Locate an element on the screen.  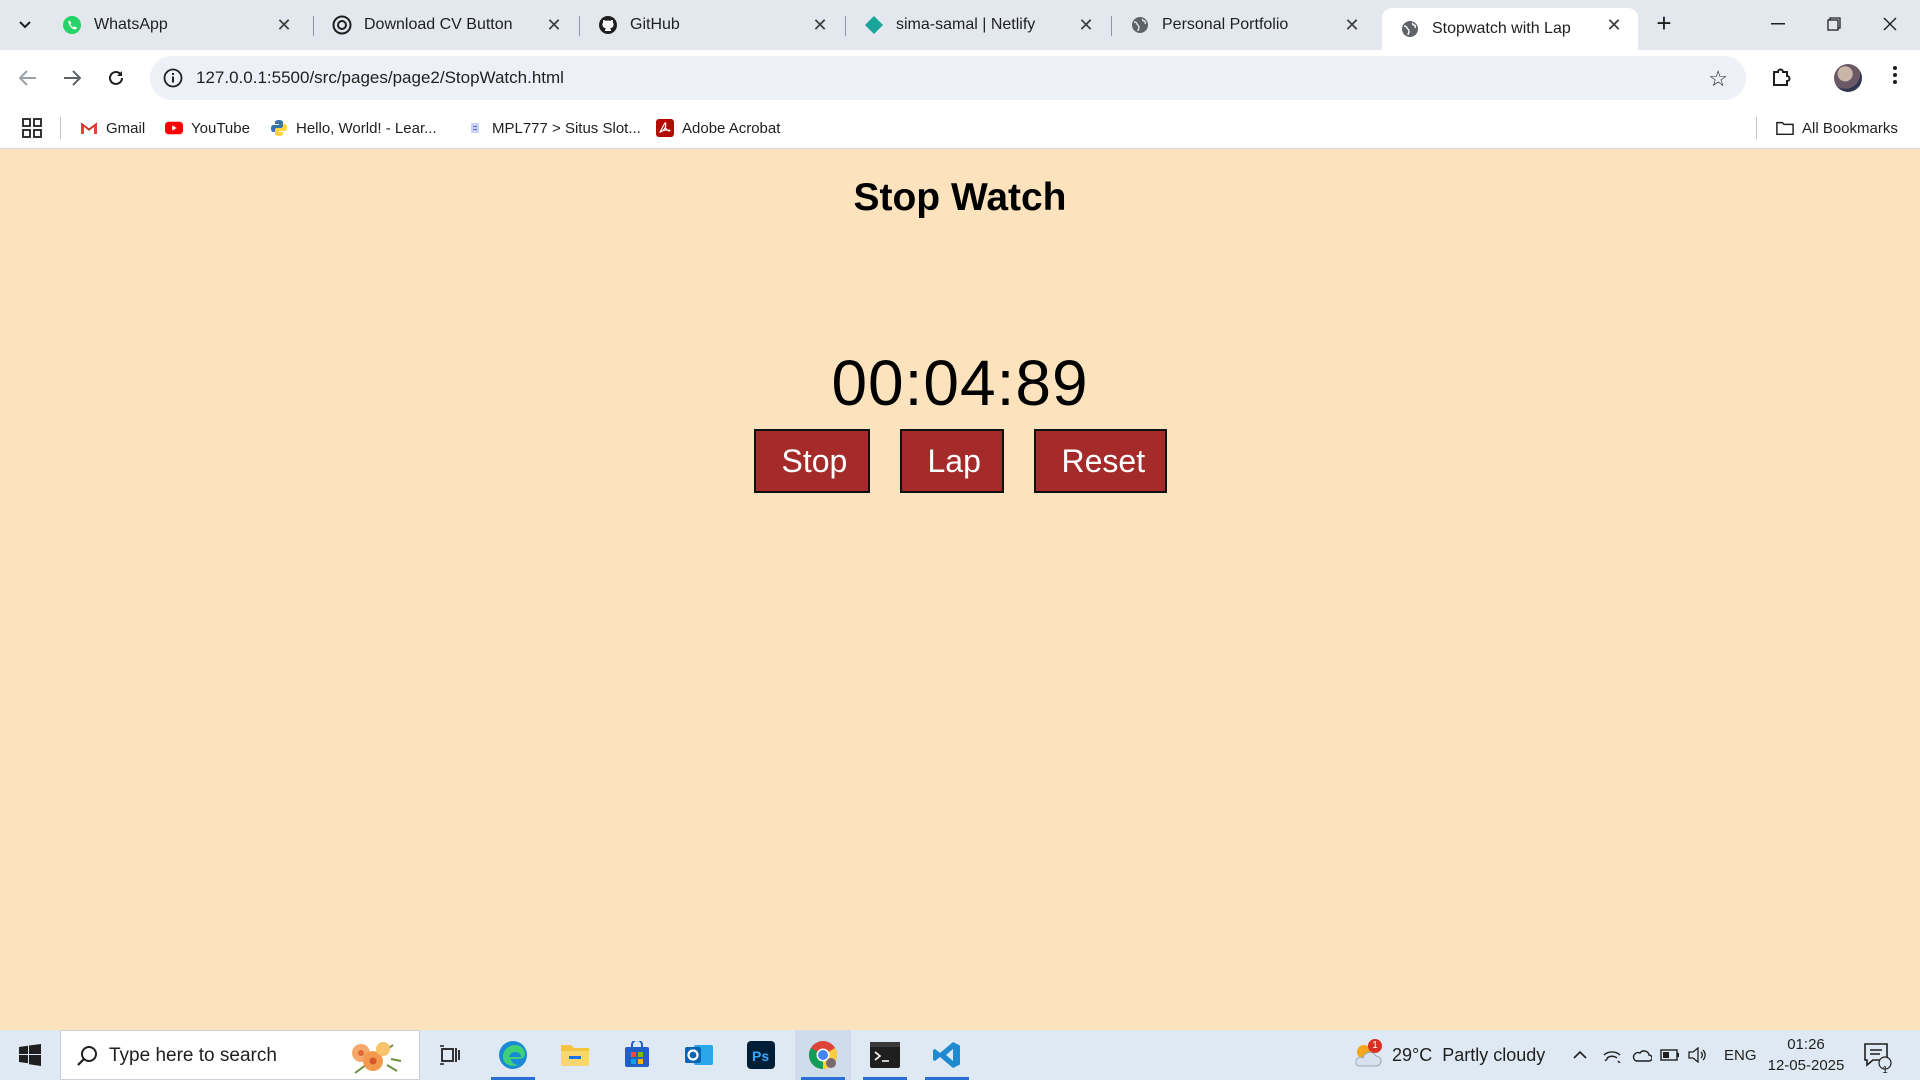
back-button is located at coordinates (28, 78).